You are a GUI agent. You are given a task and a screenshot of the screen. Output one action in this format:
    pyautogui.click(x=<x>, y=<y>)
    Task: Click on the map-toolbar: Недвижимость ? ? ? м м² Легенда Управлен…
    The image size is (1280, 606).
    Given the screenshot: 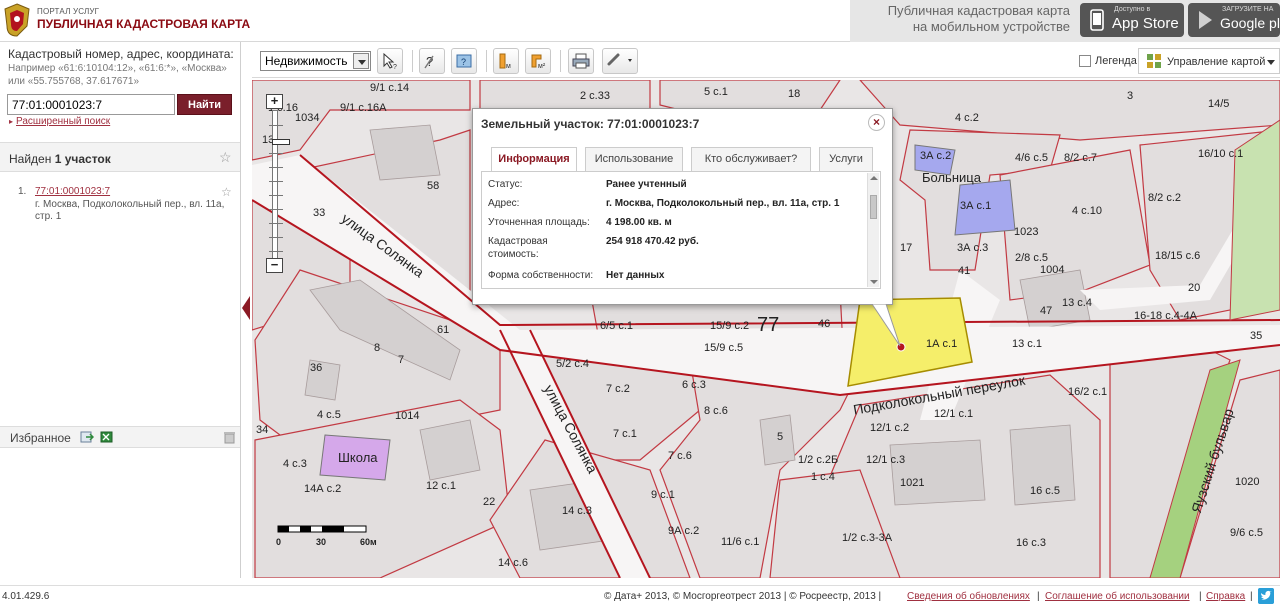 What is the action you would take?
    pyautogui.click(x=766, y=61)
    